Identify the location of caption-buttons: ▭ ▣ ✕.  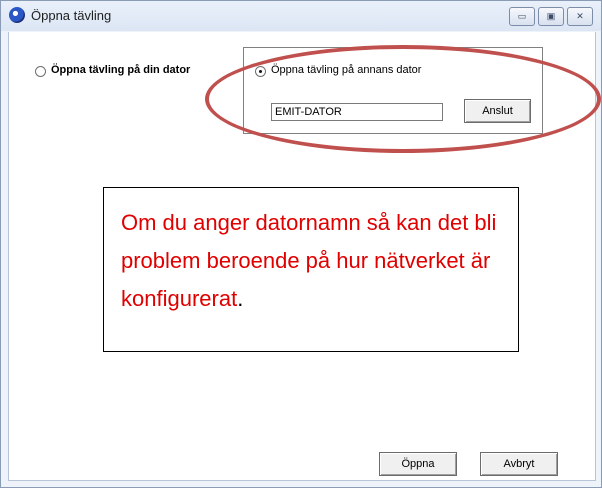
(551, 16).